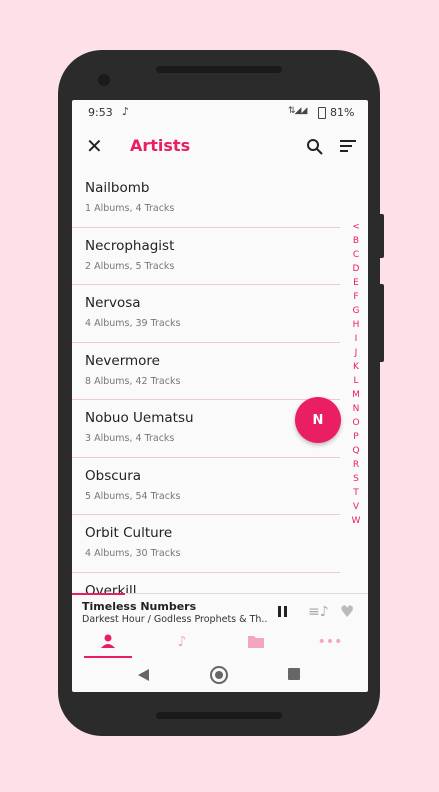  I want to click on search-icon, so click(315, 147).